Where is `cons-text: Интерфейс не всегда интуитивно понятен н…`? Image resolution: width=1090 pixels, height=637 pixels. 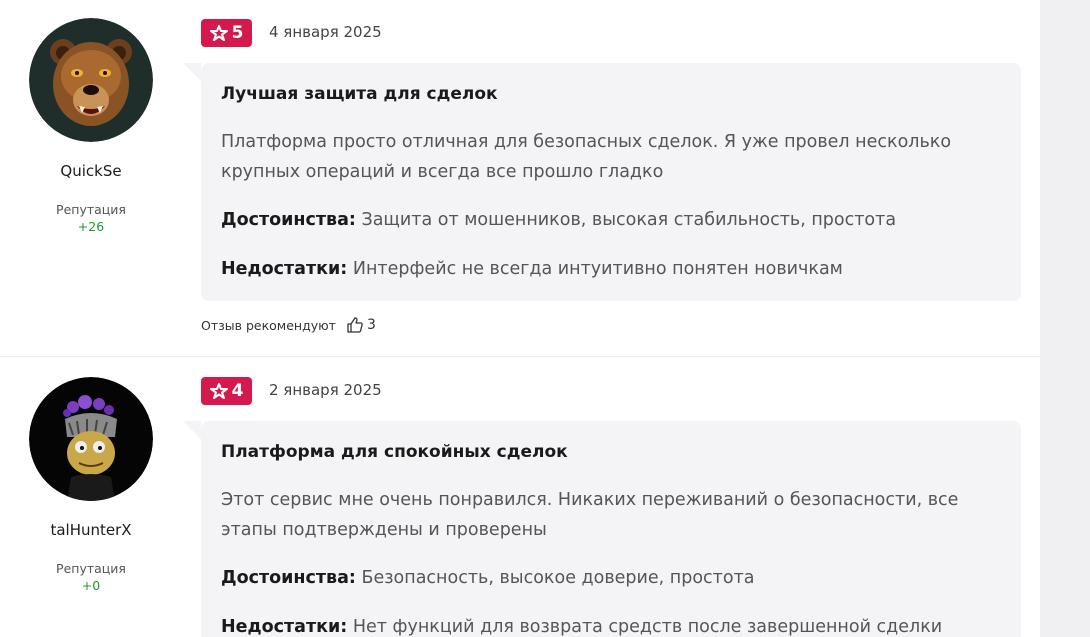
cons-text: Интерфейс не всегда интуитивно понятен н… is located at coordinates (597, 269).